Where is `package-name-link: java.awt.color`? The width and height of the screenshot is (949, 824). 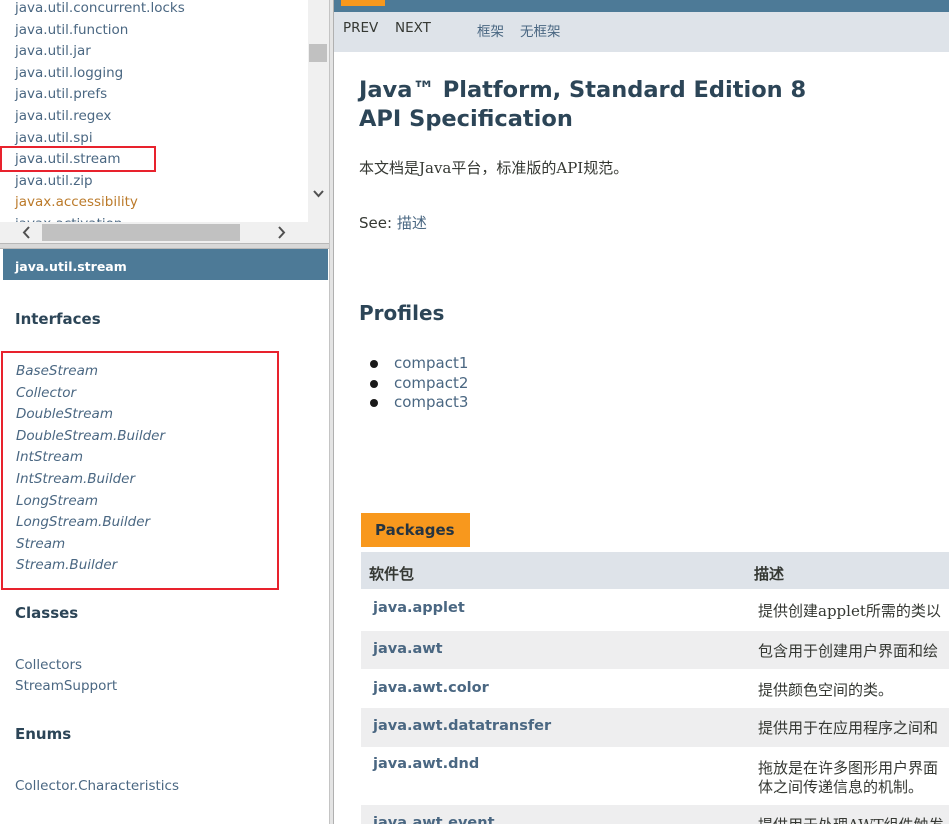 package-name-link: java.awt.color is located at coordinates (431, 688).